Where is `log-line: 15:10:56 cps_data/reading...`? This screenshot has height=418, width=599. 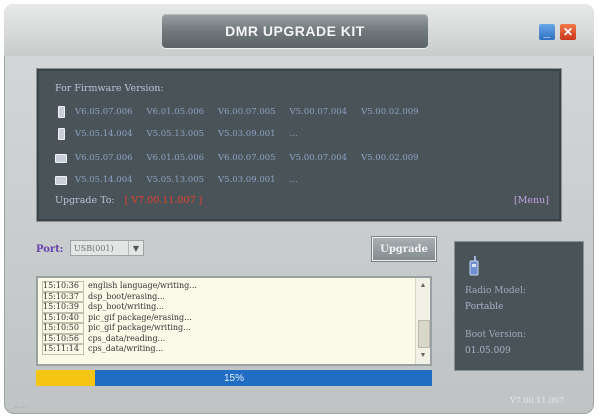 log-line: 15:10:56 cps_data/reading... is located at coordinates (228, 338).